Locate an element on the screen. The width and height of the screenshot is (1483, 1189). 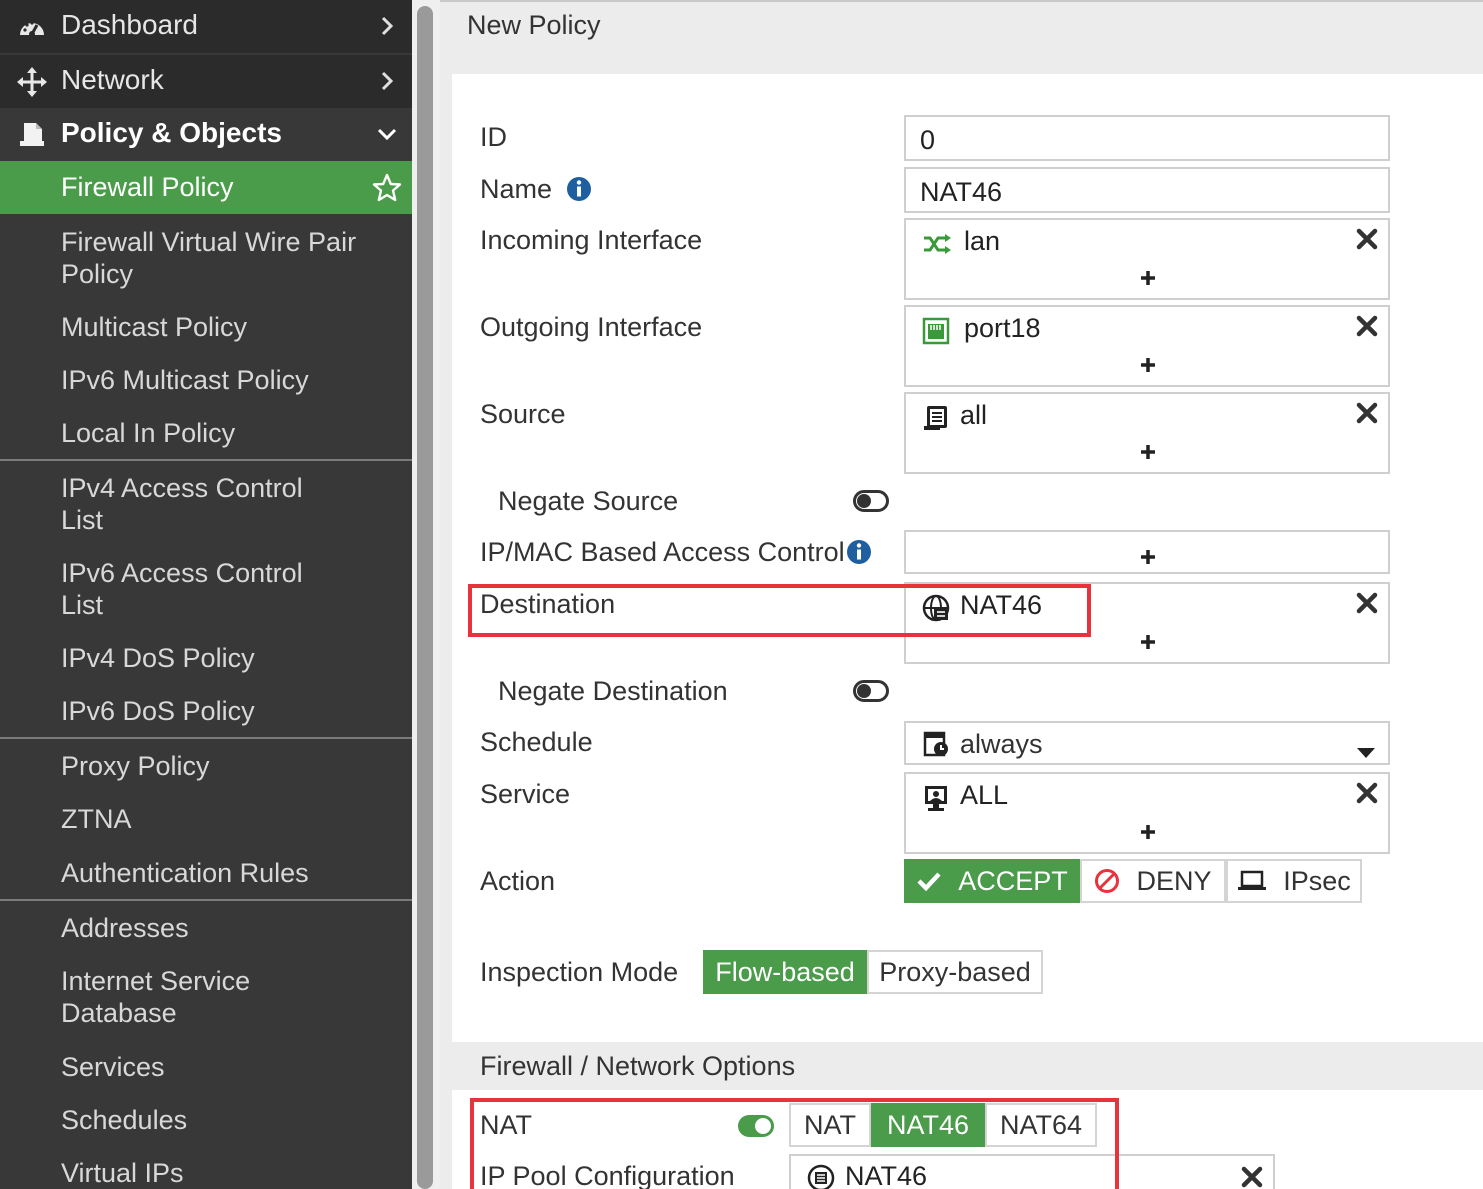
sidebar-item-label: Schedules is located at coordinates (124, 1120).